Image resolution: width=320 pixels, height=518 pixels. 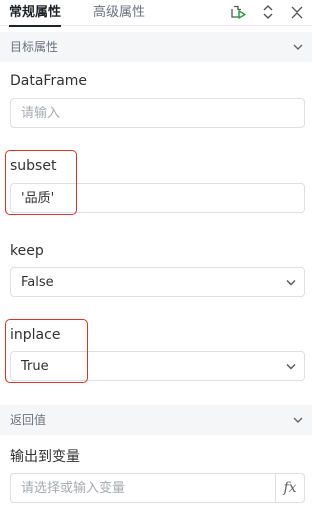 I want to click on subset-input: '品质', so click(x=157, y=198).